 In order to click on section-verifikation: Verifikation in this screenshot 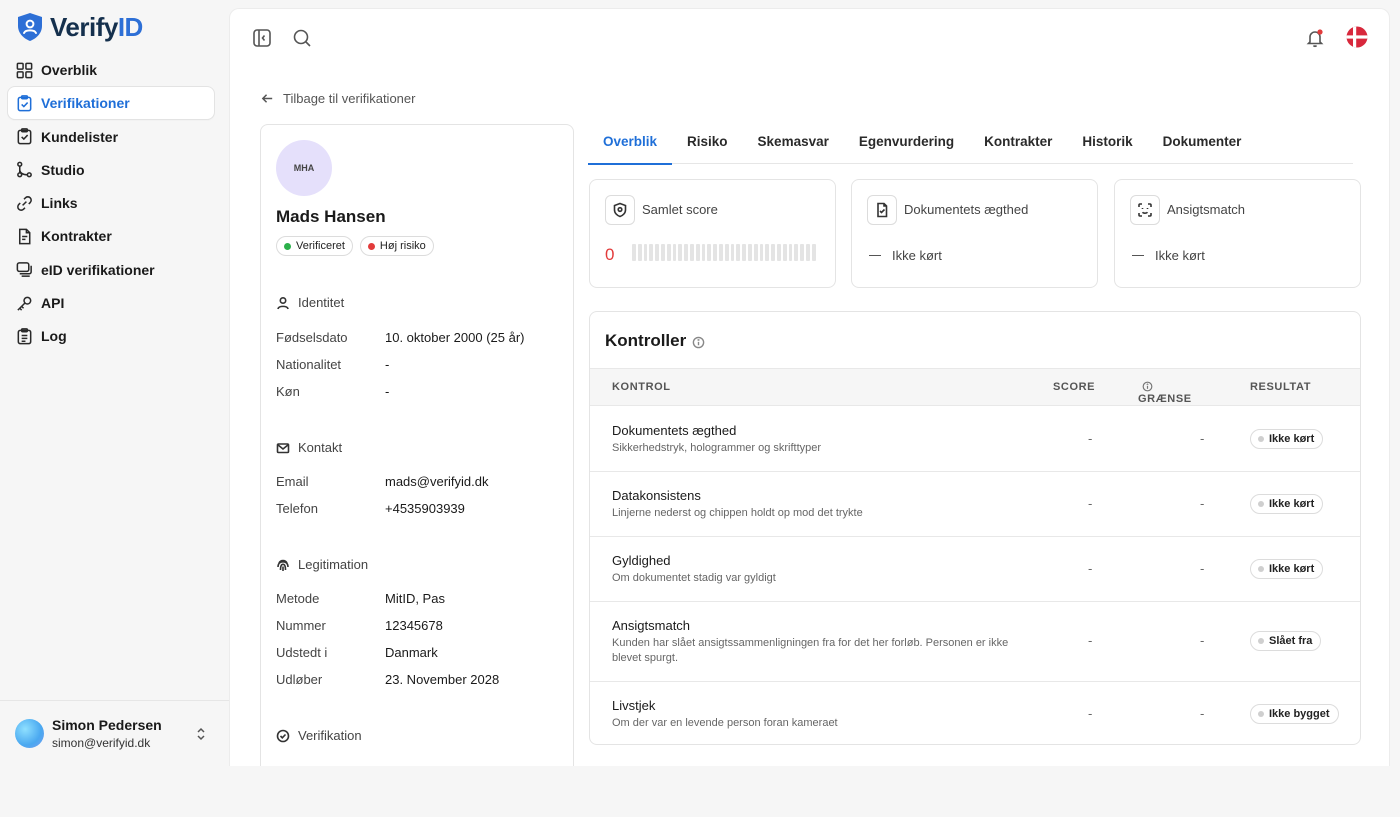, I will do `click(319, 735)`.